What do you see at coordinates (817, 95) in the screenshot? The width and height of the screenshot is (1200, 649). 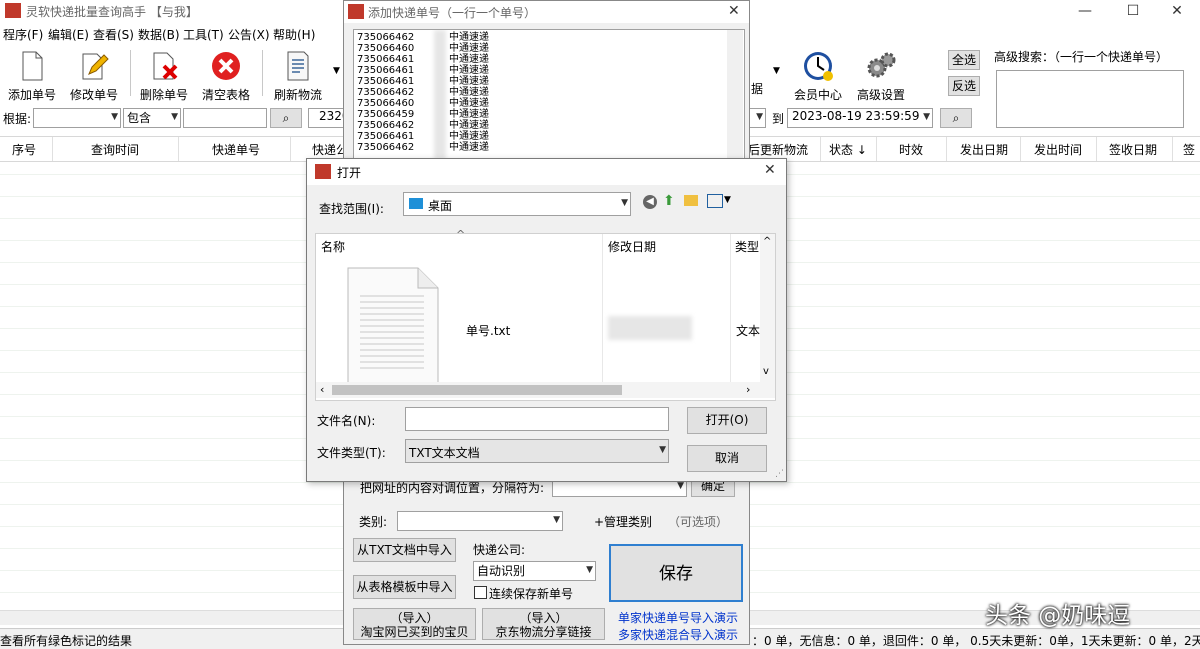 I see `member-center-label: 会员中心` at bounding box center [817, 95].